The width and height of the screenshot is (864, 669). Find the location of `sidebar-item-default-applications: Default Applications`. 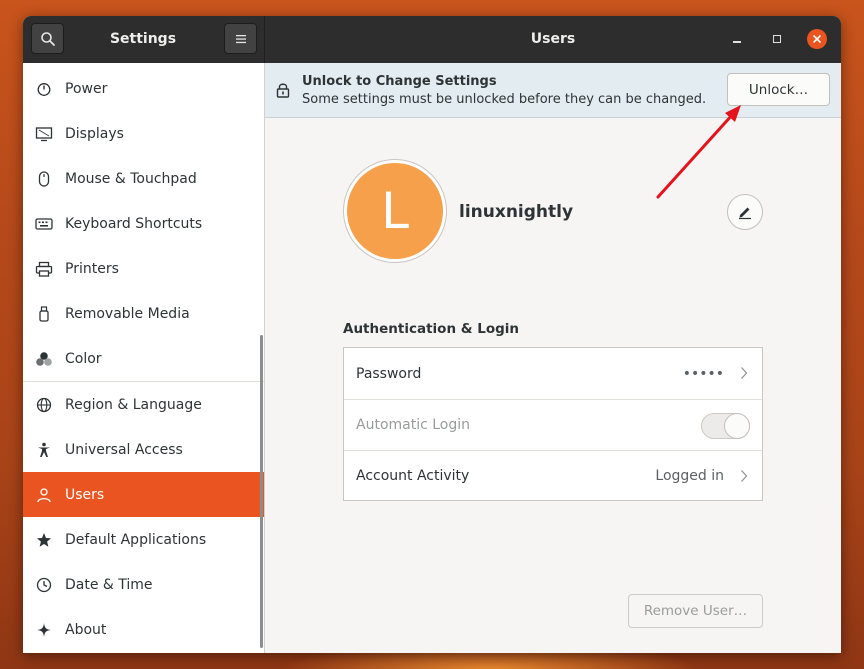

sidebar-item-default-applications: Default Applications is located at coordinates (143, 539).